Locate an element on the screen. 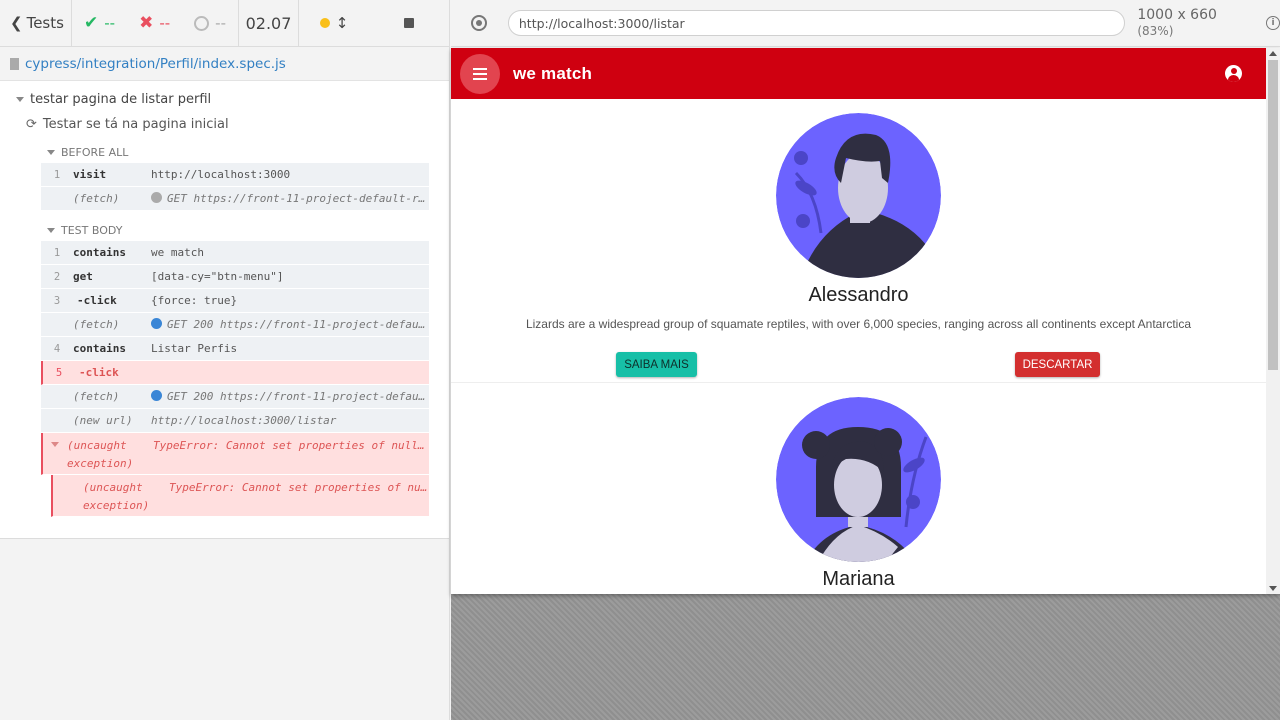  tests-button: ❮ Tests is located at coordinates (36, 23).